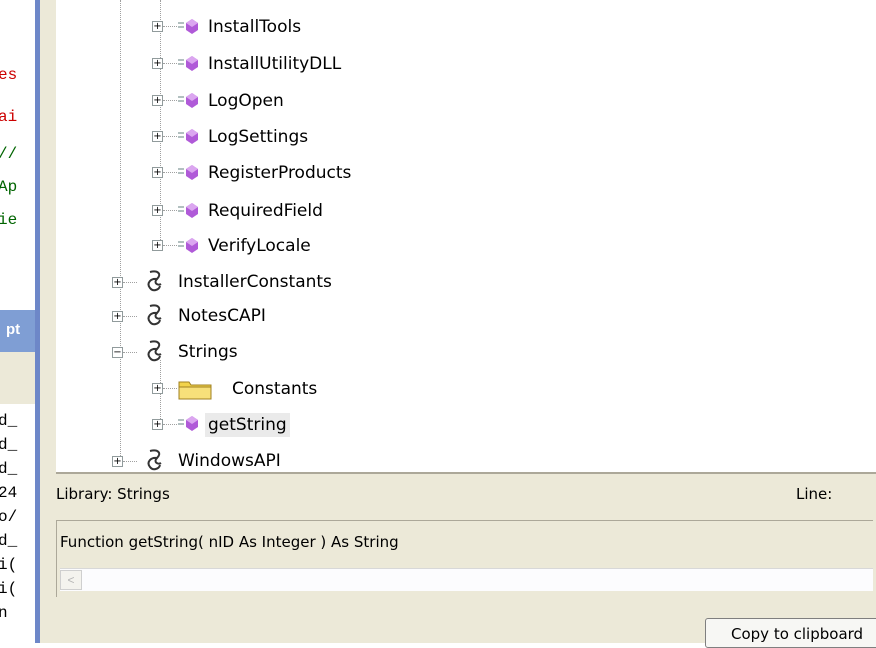  What do you see at coordinates (790, 633) in the screenshot?
I see `copy-to-clipboard-button: Copy to clipboard` at bounding box center [790, 633].